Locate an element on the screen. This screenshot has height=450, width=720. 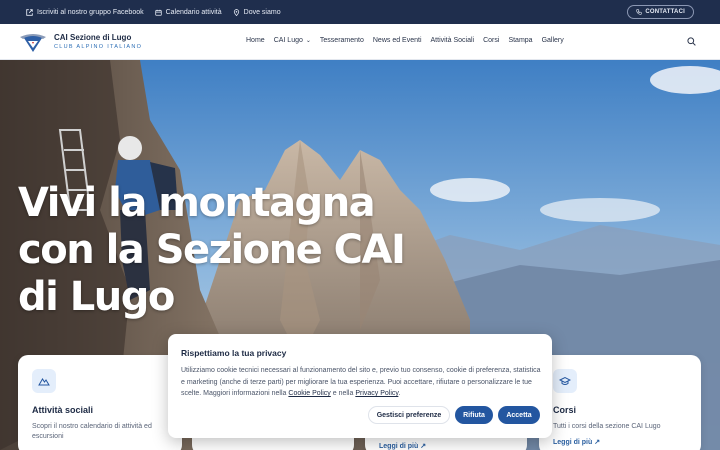
menu-label: Home is located at coordinates (255, 40).